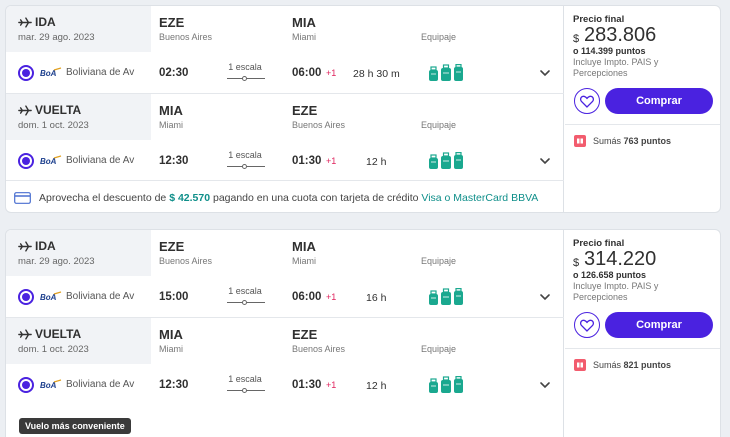 This screenshot has height=437, width=730. I want to click on plane-return-icon, so click(25, 110).